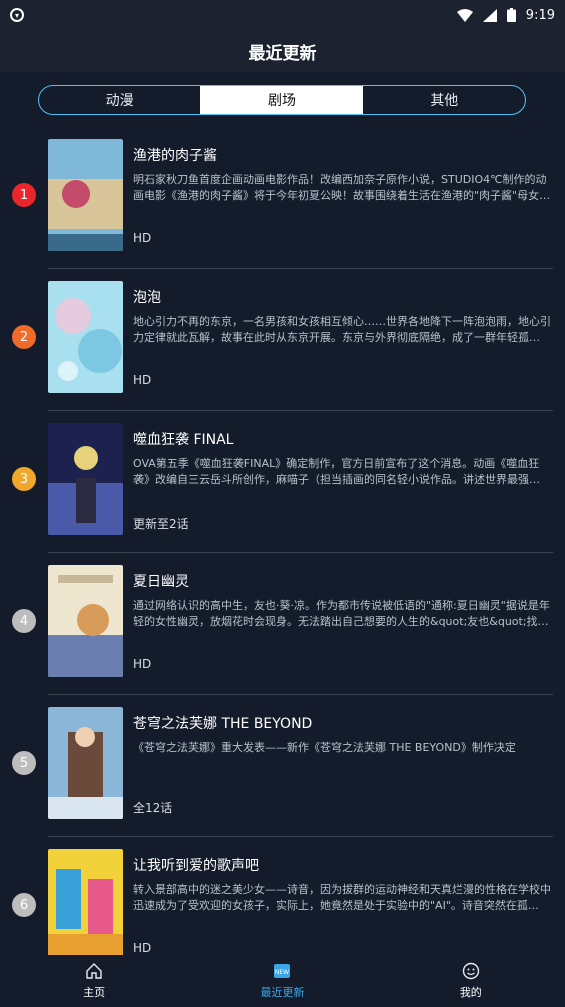 This screenshot has width=565, height=1007. What do you see at coordinates (24, 195) in the screenshot?
I see `rank-badge: 1` at bounding box center [24, 195].